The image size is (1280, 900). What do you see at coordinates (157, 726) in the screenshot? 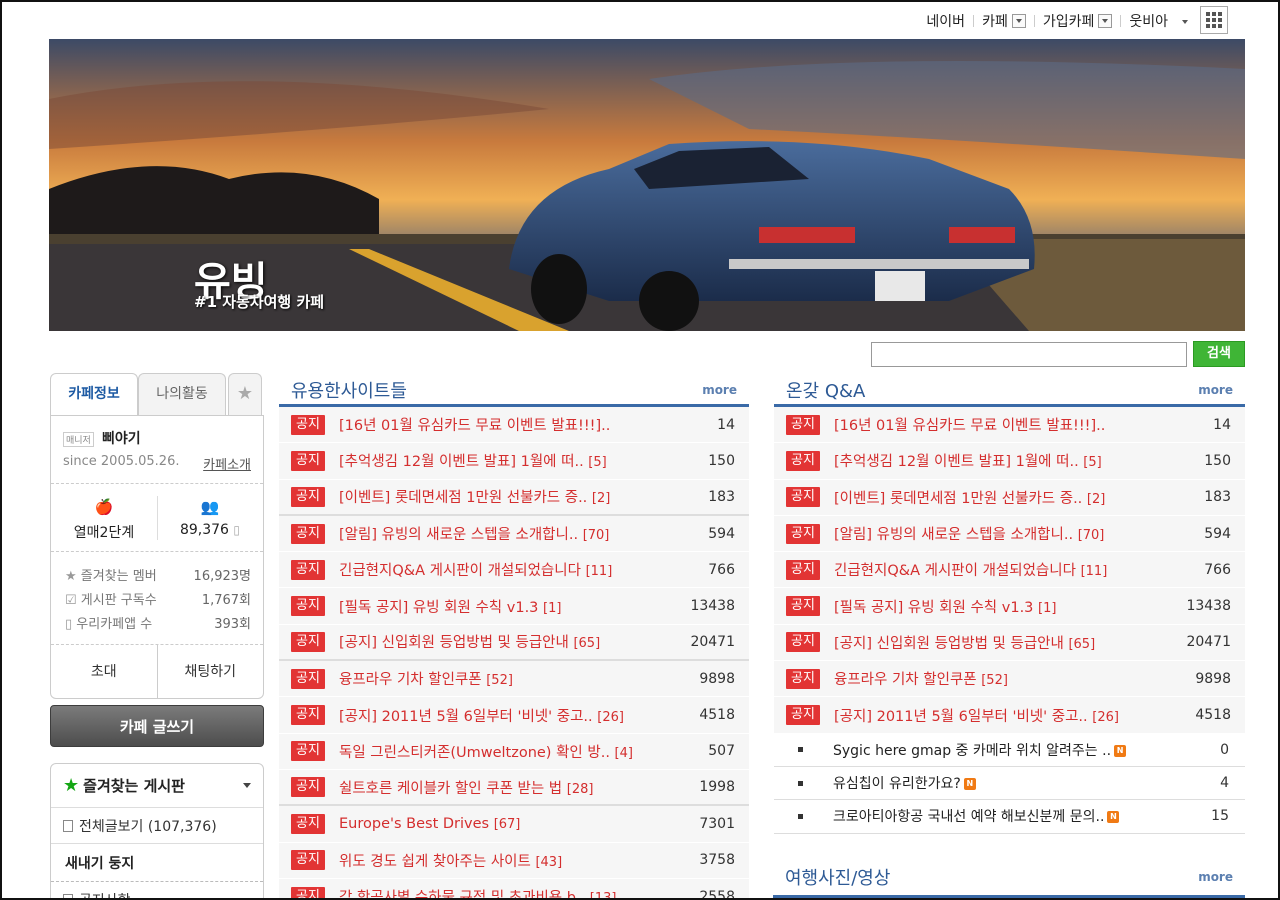
I see `write-post-button: 카페 글쓰기` at bounding box center [157, 726].